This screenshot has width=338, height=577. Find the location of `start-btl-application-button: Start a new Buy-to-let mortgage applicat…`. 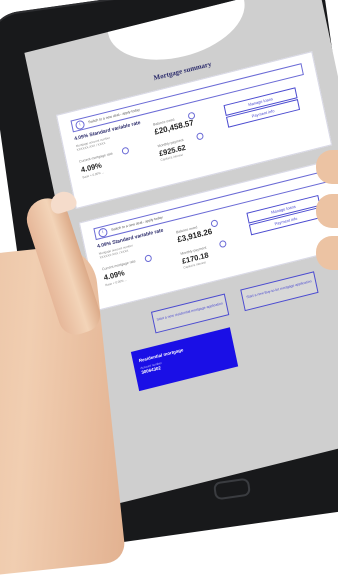

start-btl-application-button: Start a new Buy-to-let mortgage applicat… is located at coordinates (279, 291).